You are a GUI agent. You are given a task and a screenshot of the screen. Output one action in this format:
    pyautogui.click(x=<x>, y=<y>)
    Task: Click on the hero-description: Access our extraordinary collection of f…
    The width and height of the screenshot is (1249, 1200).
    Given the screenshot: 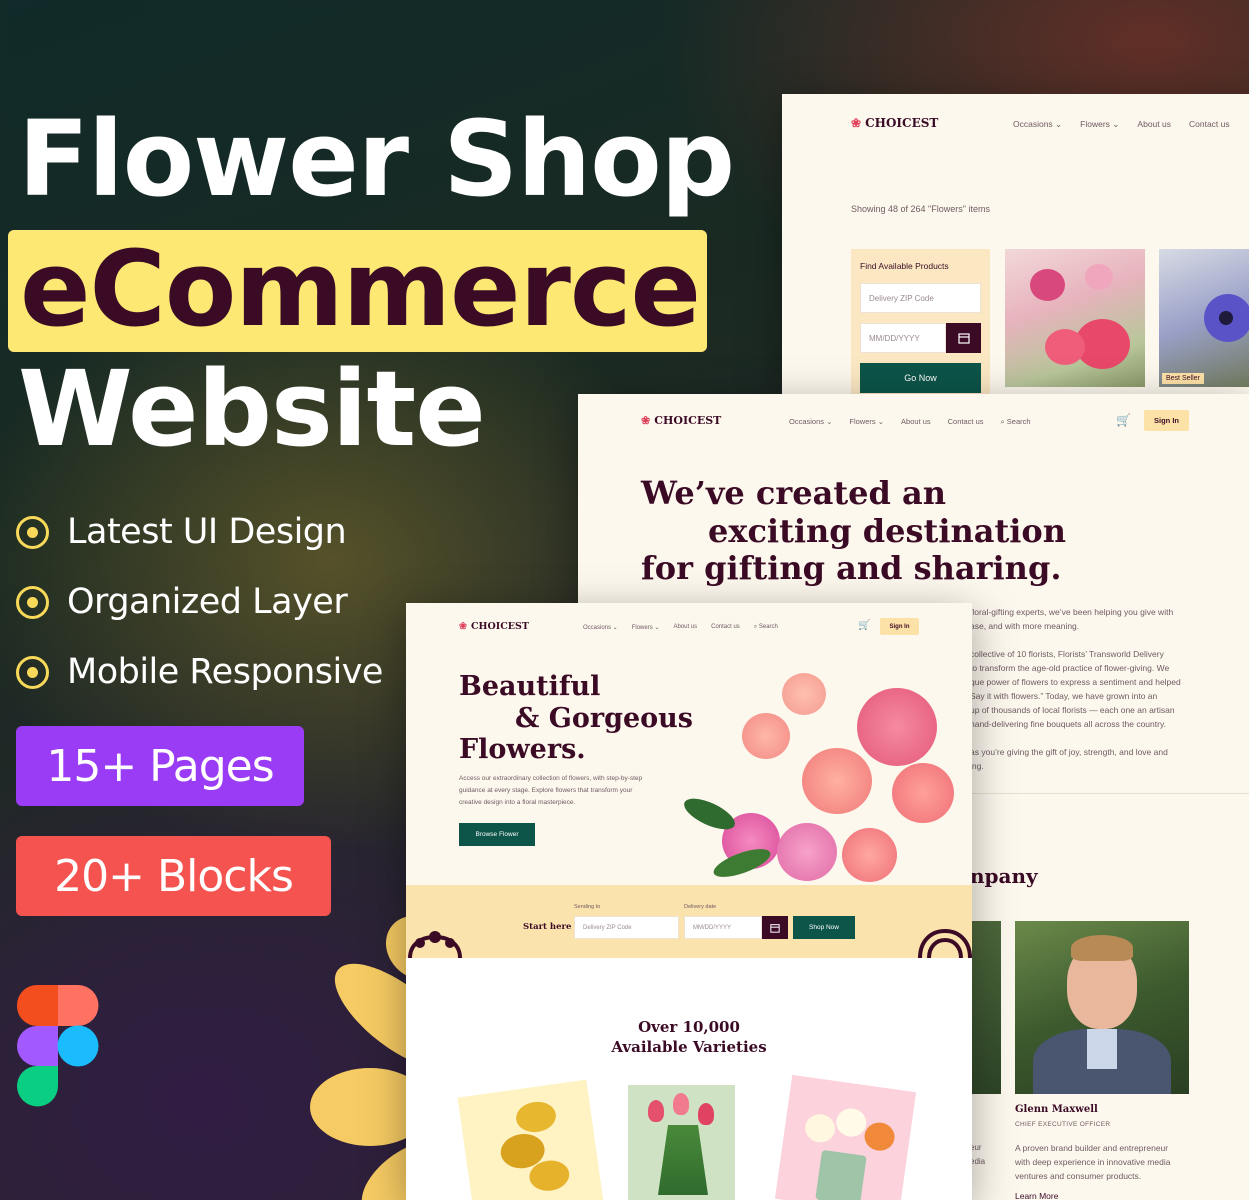 What is the action you would take?
    pyautogui.click(x=551, y=790)
    